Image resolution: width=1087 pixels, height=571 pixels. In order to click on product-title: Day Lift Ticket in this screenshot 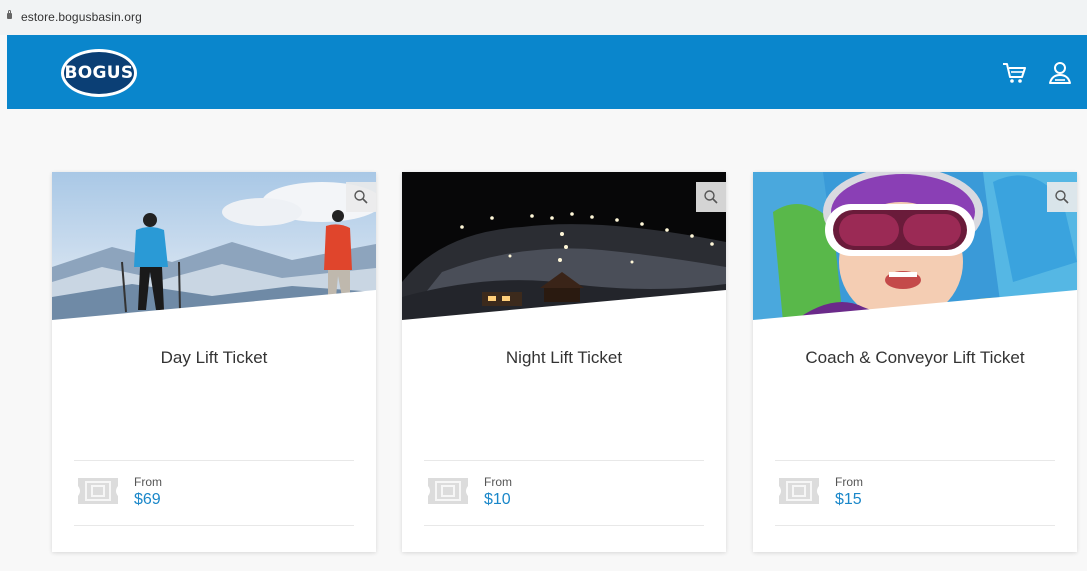, I will do `click(214, 358)`.